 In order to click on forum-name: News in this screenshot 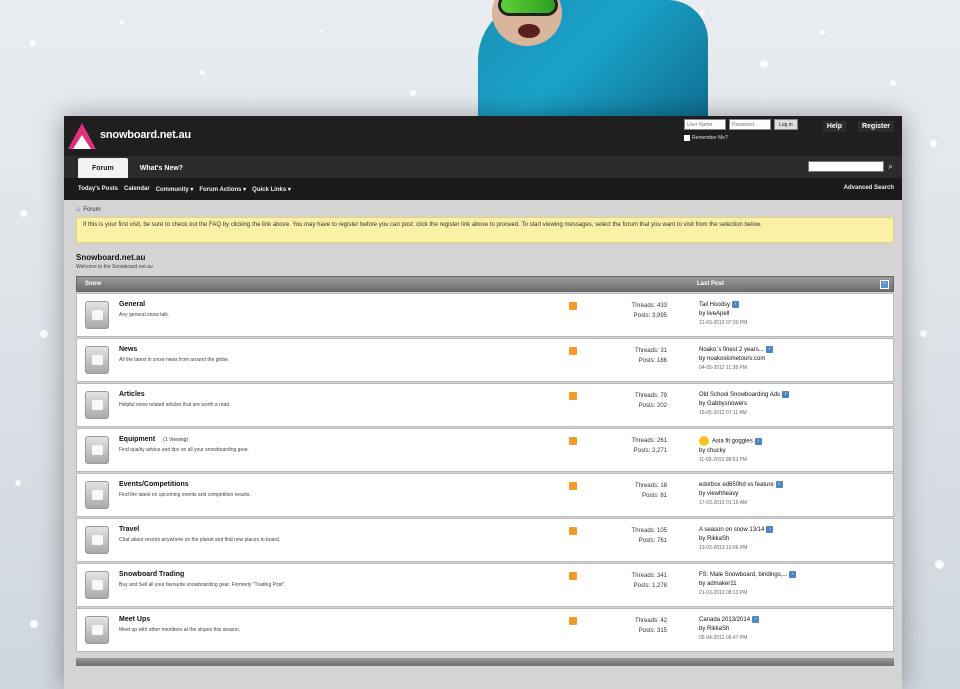, I will do `click(132, 349)`.